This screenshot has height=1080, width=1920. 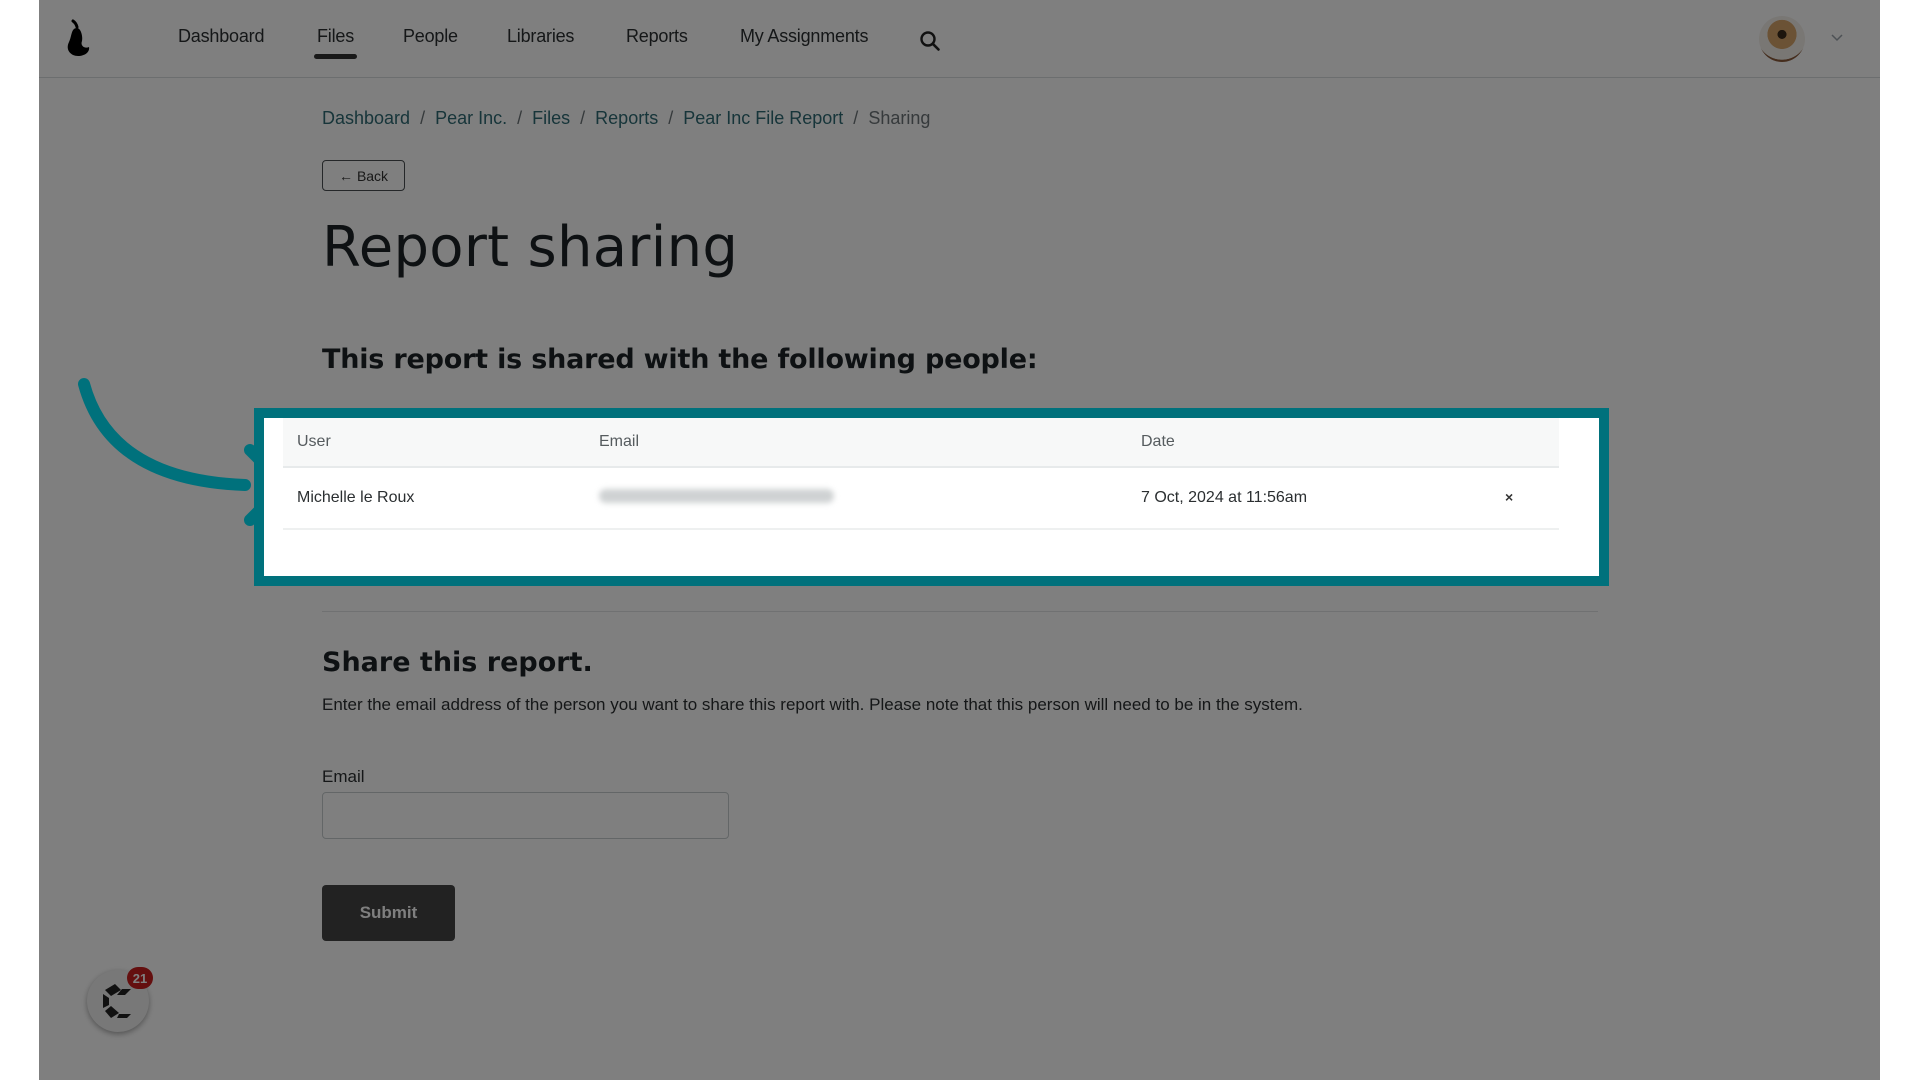 I want to click on section-divider, so click(x=960, y=611).